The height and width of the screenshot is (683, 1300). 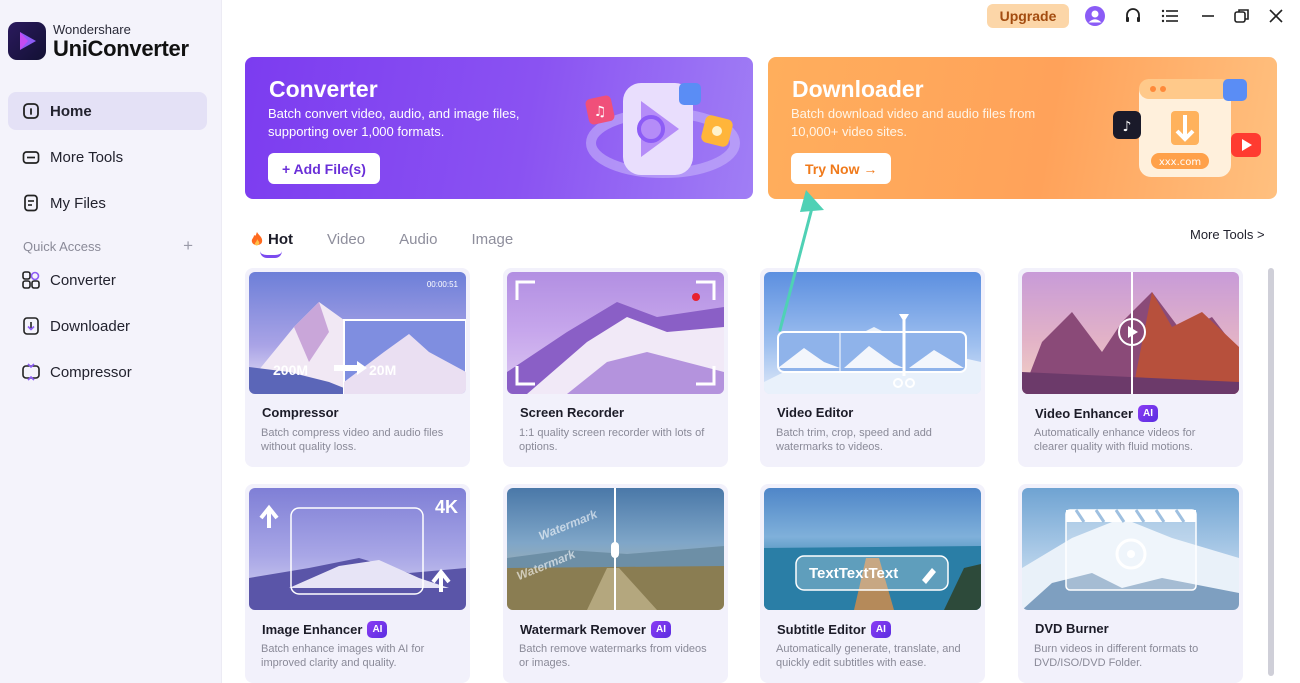 I want to click on menu-icon, so click(x=1170, y=16).